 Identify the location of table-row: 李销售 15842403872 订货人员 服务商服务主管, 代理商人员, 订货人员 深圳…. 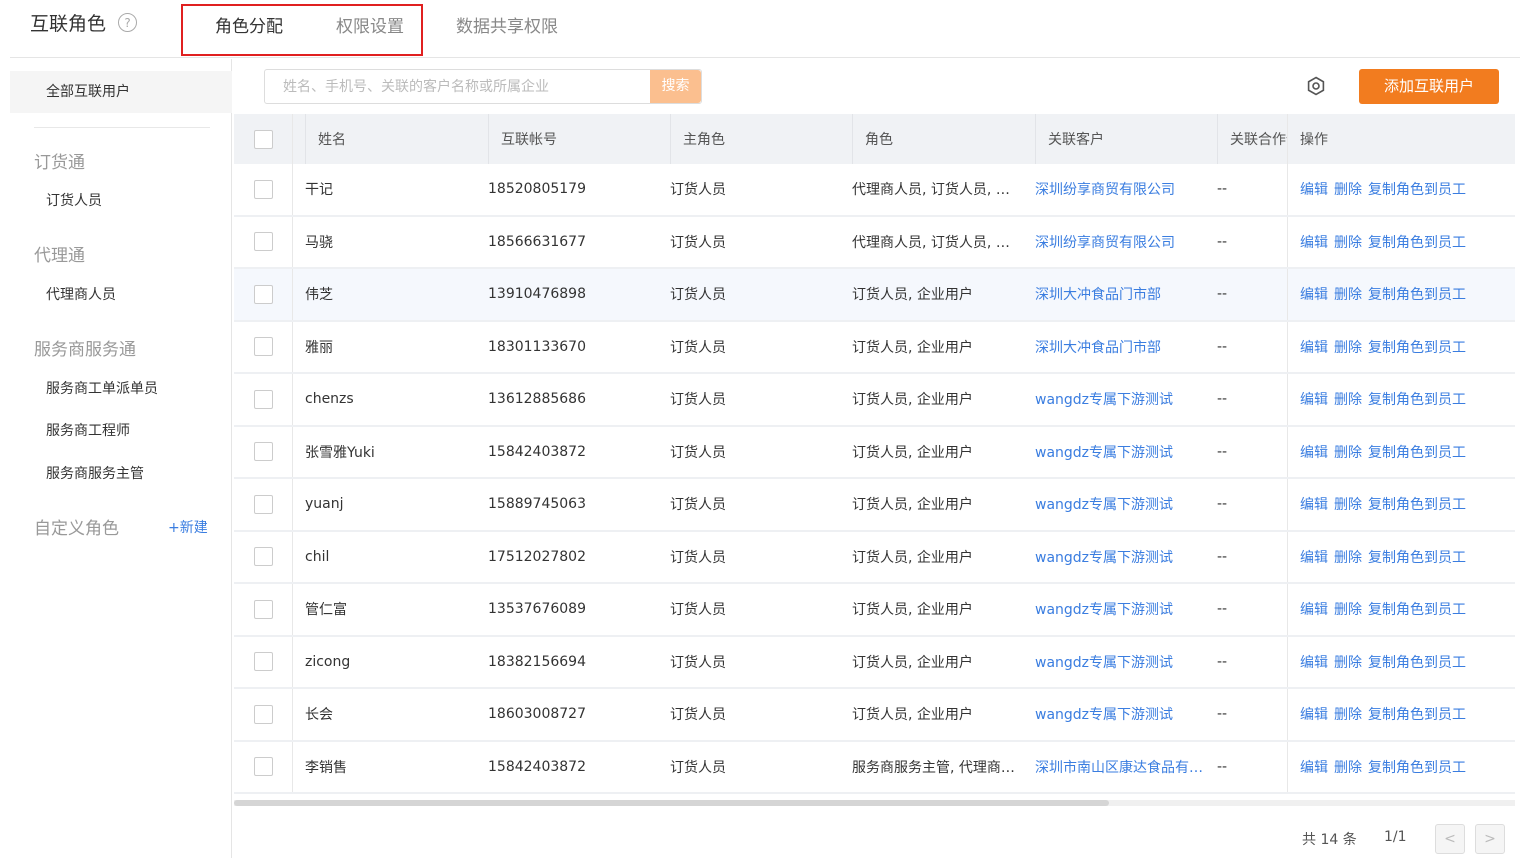
(874, 767).